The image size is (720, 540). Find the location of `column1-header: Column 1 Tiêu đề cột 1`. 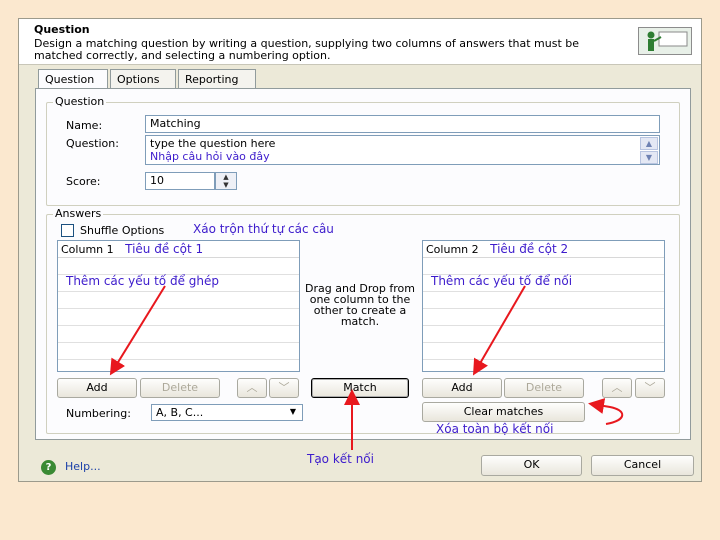

column1-header: Column 1 Tiêu đề cột 1 is located at coordinates (178, 249).